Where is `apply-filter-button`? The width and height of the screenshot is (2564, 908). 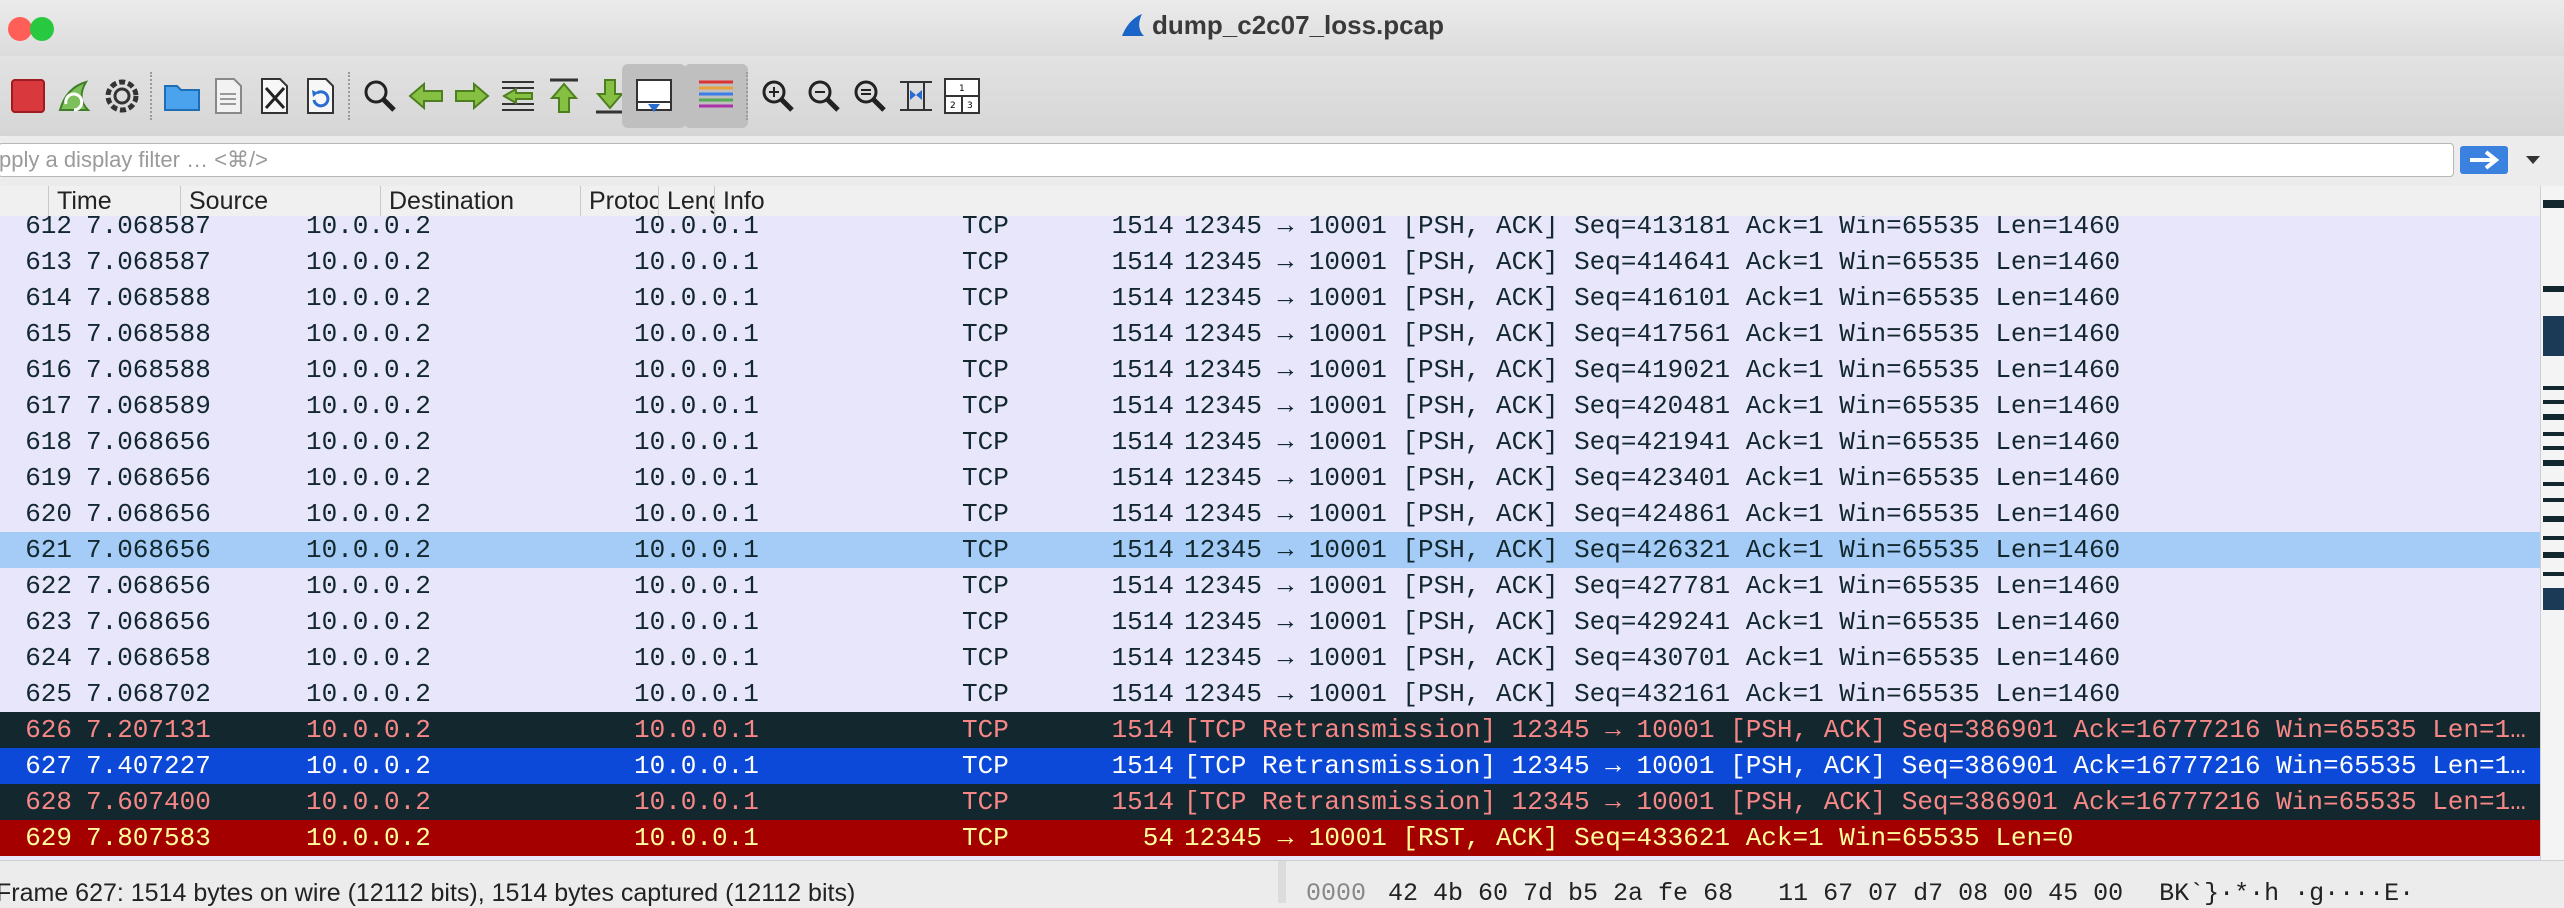
apply-filter-button is located at coordinates (2484, 160).